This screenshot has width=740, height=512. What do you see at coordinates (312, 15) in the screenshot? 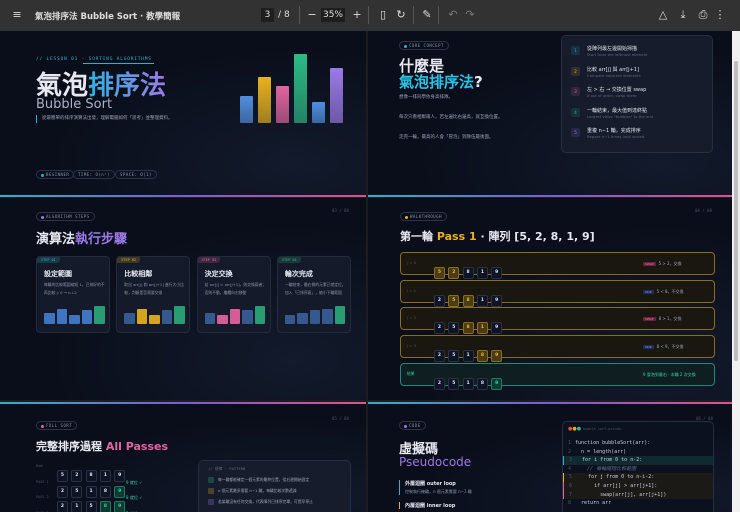
I see `zoom-out-button: −` at bounding box center [312, 15].